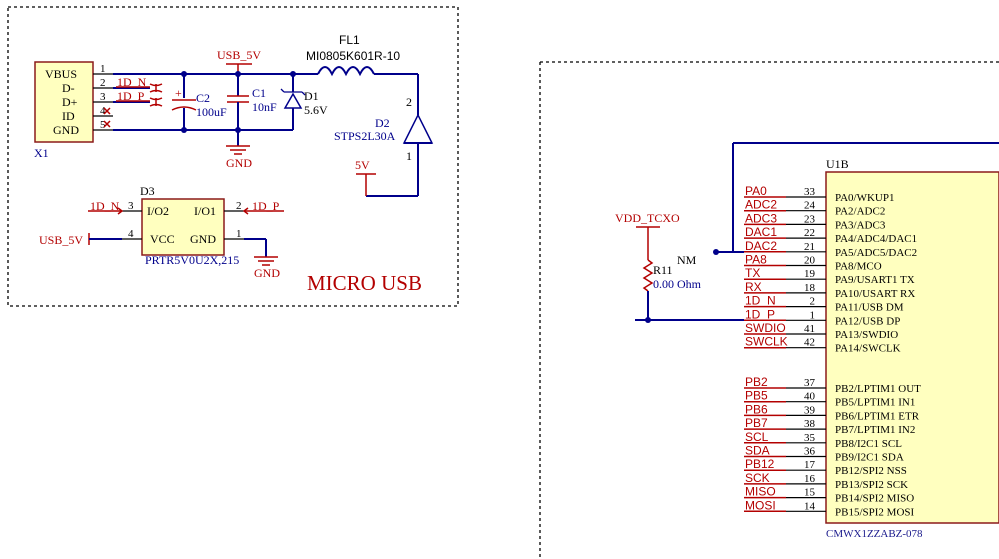 The image size is (999, 559). I want to click on d2-ref: D2, so click(382, 123).